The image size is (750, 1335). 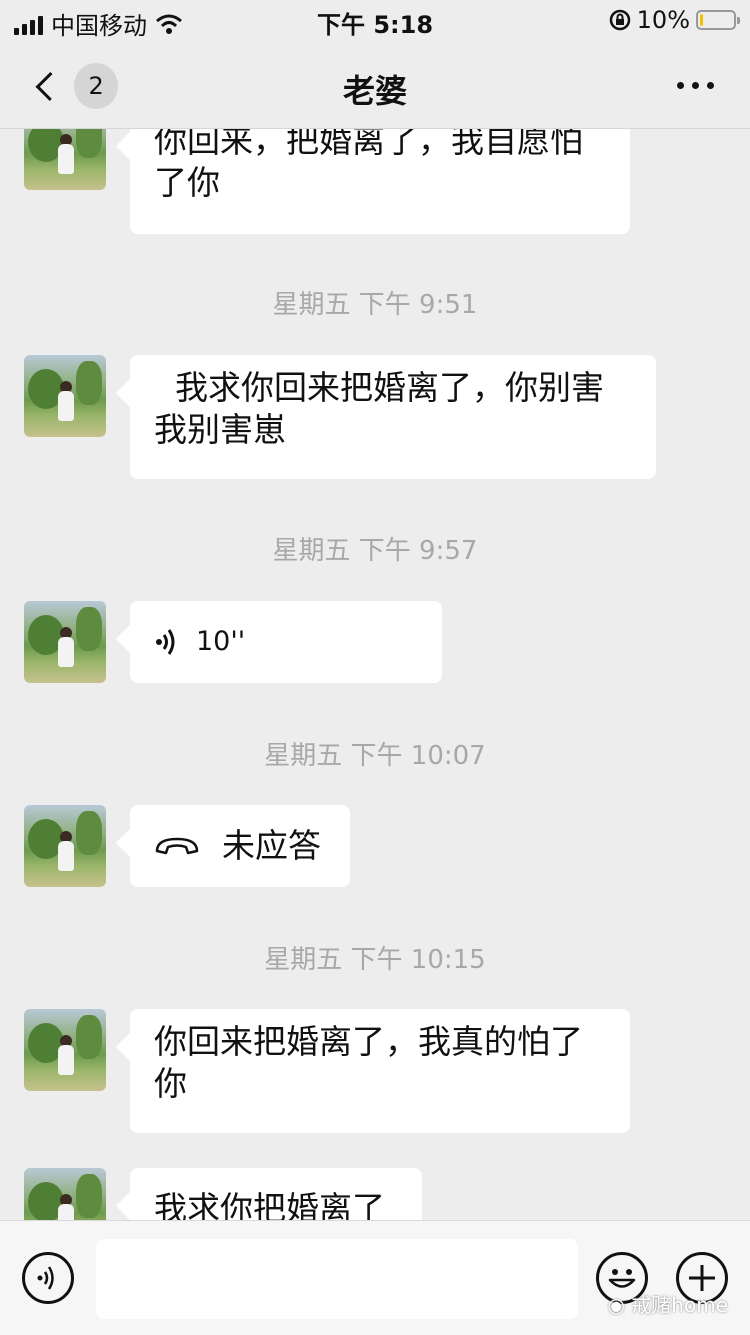 What do you see at coordinates (380, 1071) in the screenshot?
I see `message-bubble: 你回来把婚离了，我真的怕了 你` at bounding box center [380, 1071].